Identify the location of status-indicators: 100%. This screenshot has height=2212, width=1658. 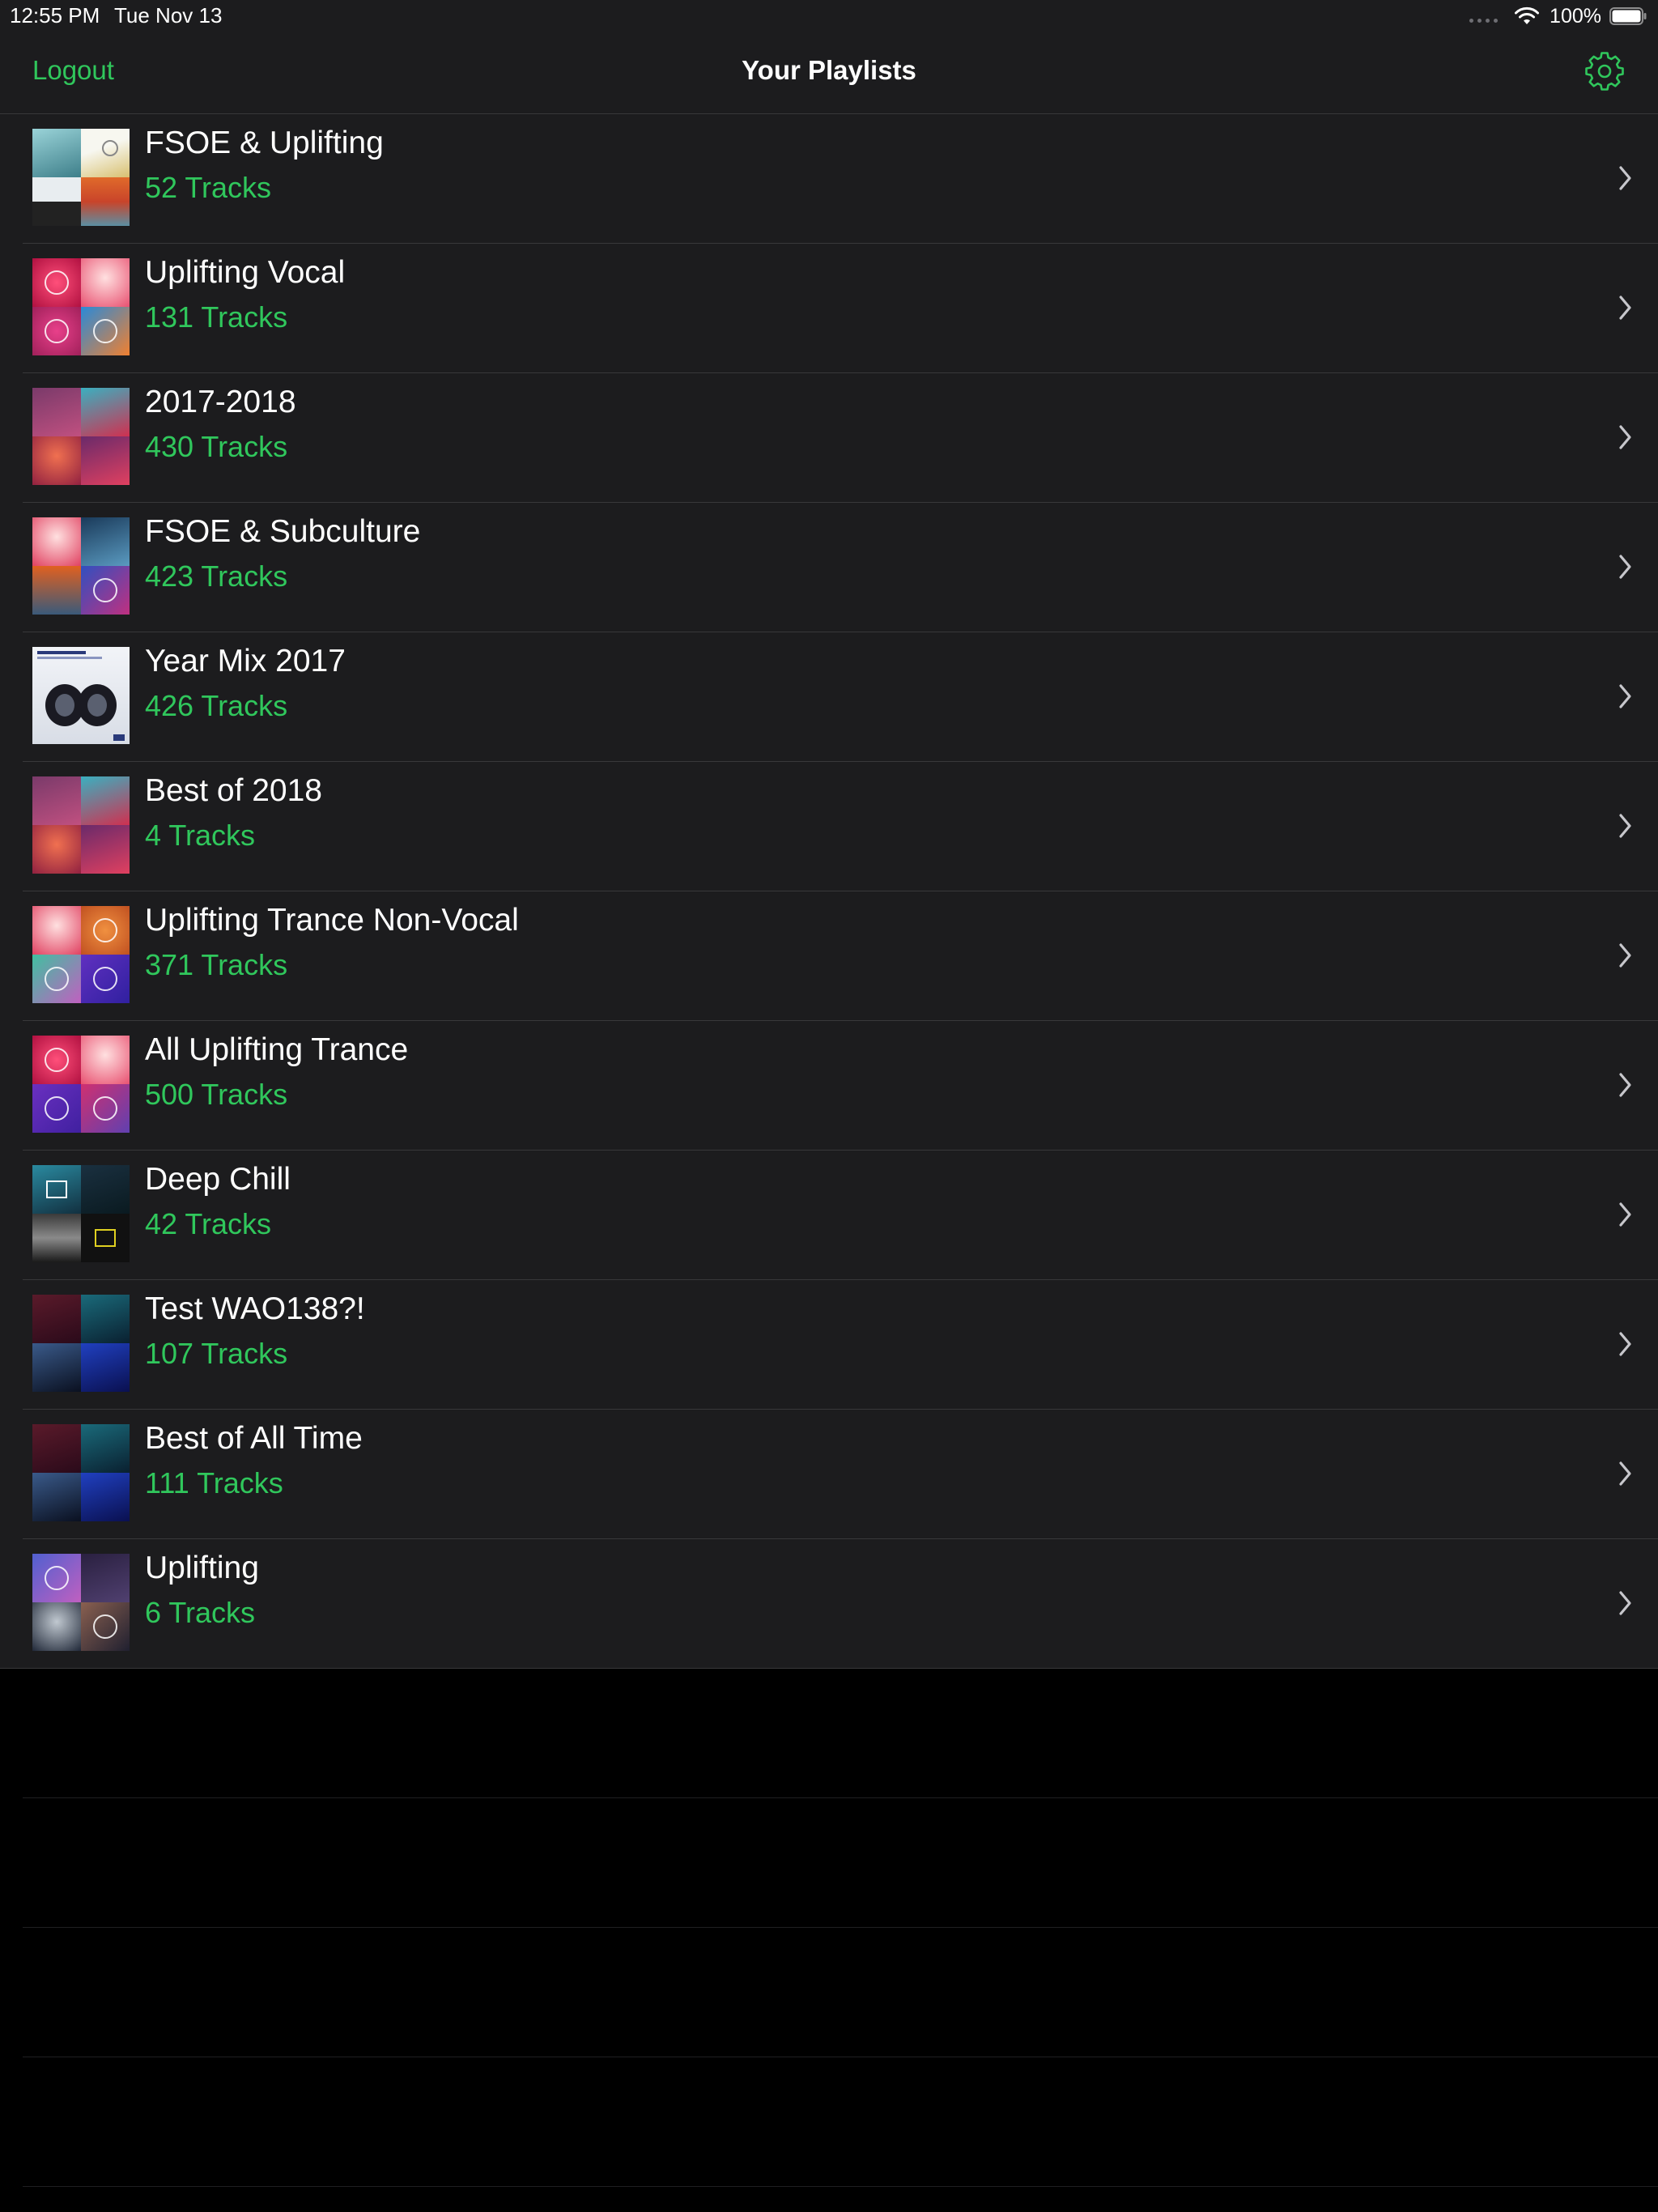
(1558, 16).